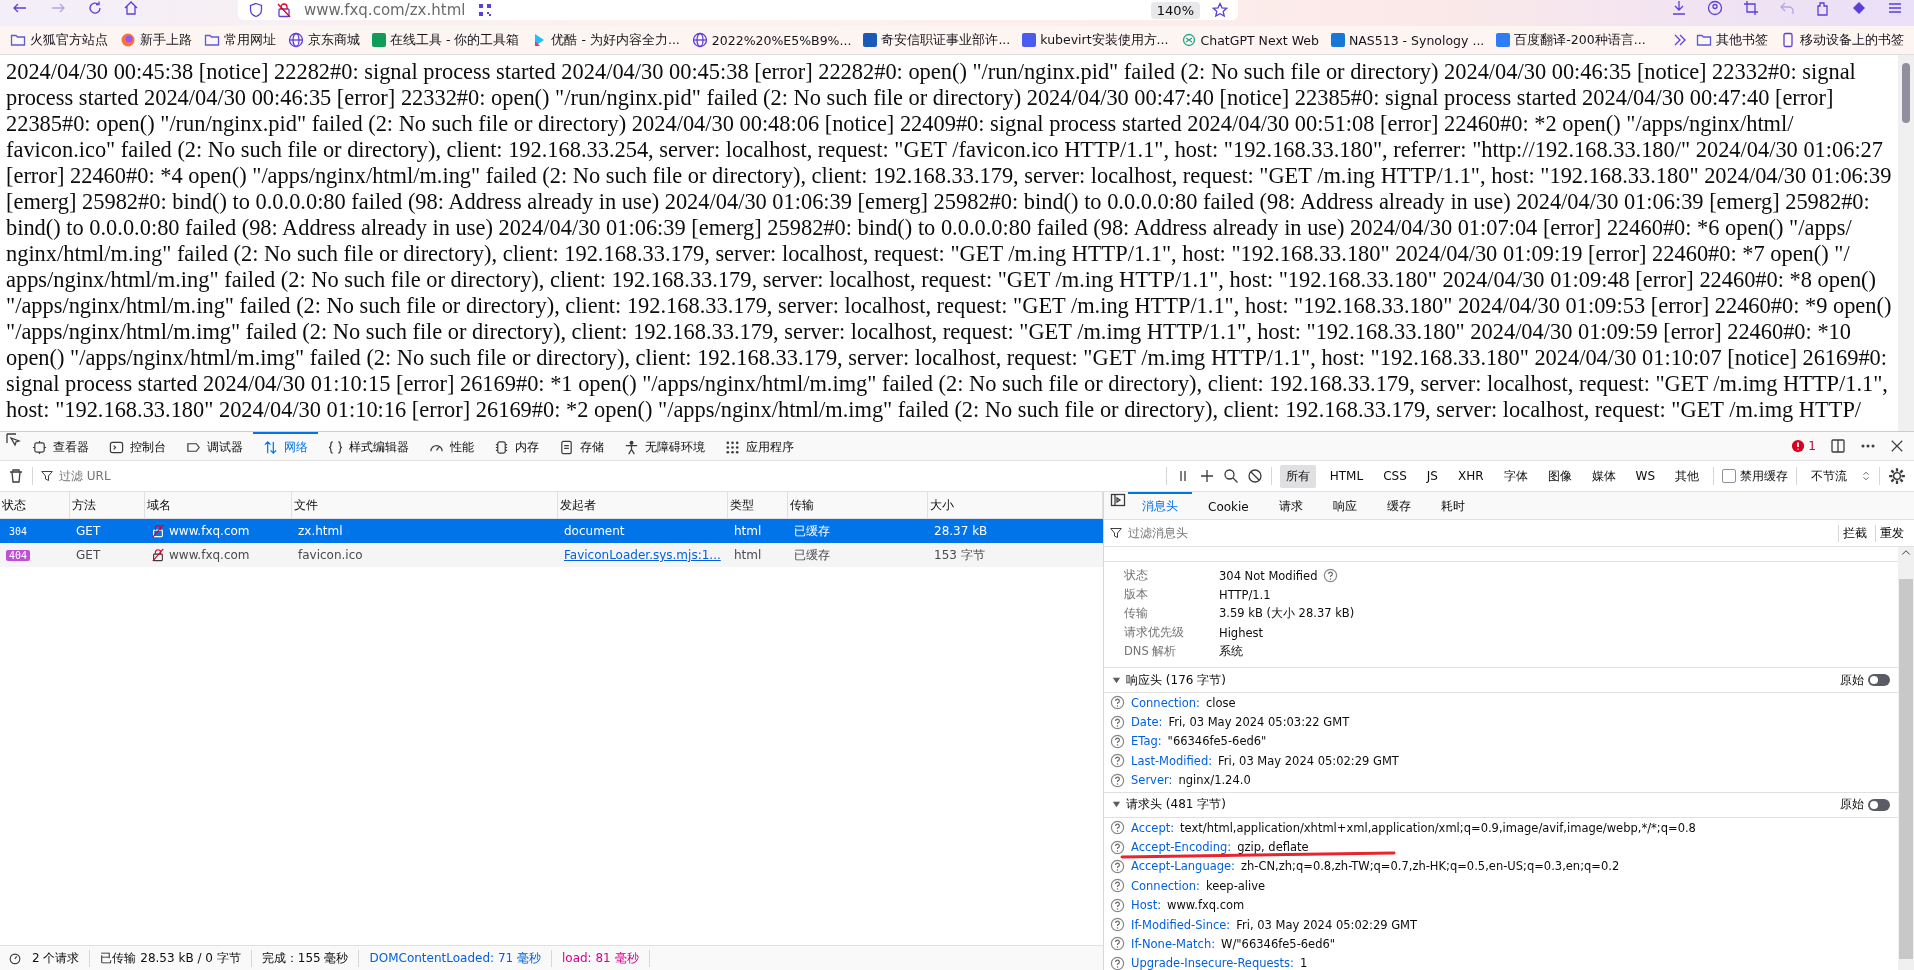 The image size is (1914, 970). Describe the element at coordinates (858, 505) in the screenshot. I see `column-header: 传输` at that location.